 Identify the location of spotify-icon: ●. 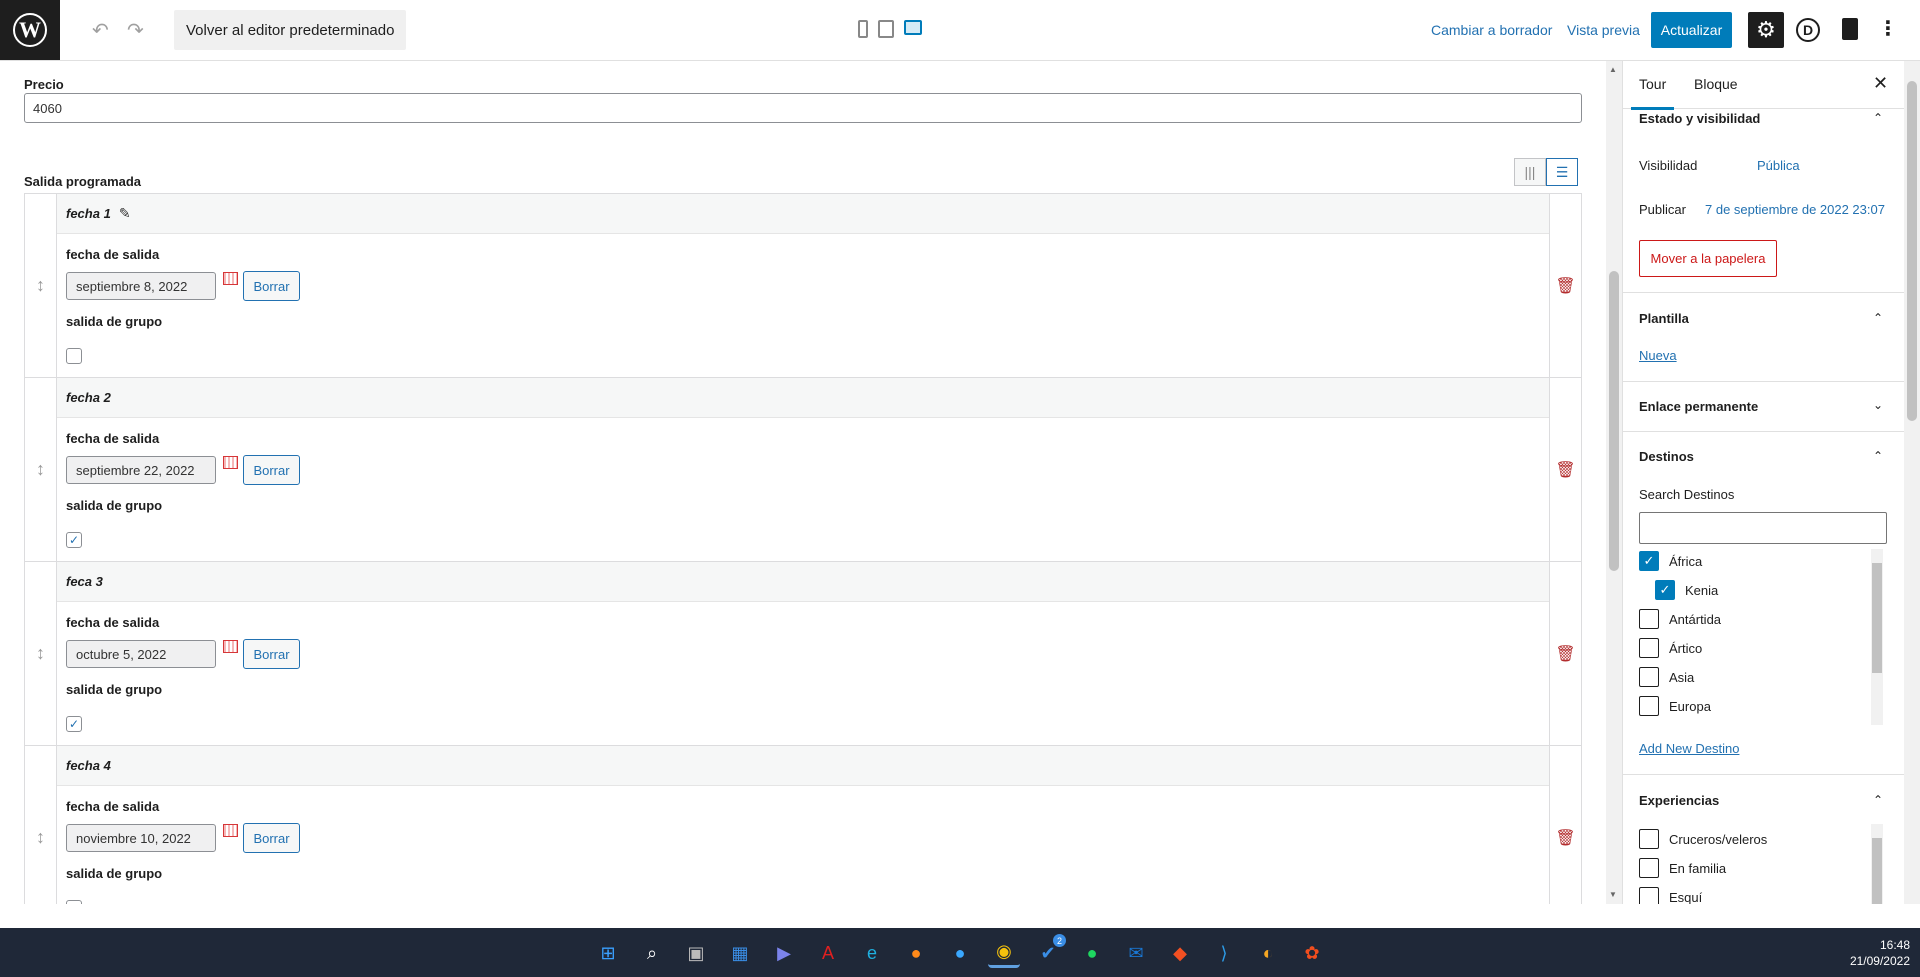
(1092, 953).